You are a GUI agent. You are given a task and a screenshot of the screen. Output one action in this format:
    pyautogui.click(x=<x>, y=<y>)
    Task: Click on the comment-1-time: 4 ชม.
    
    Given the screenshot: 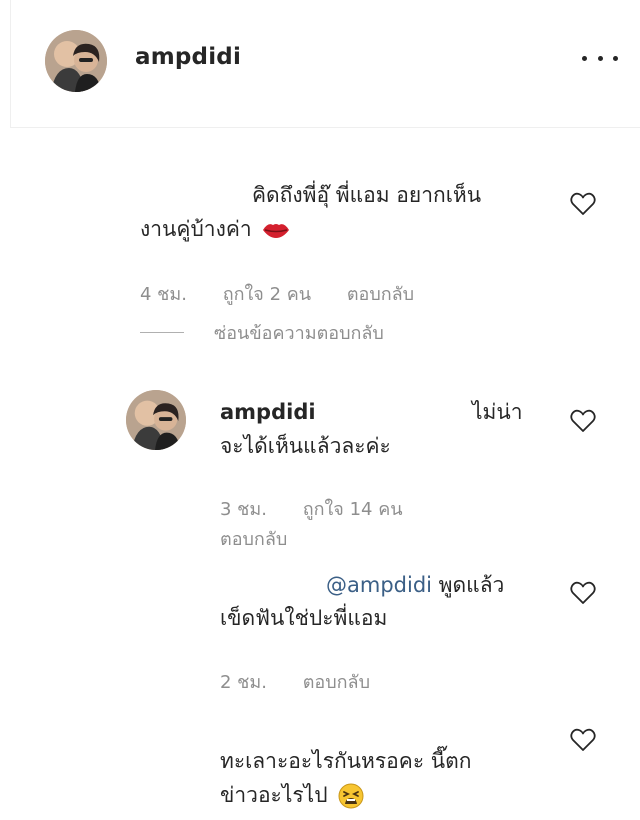 What is the action you would take?
    pyautogui.click(x=163, y=294)
    